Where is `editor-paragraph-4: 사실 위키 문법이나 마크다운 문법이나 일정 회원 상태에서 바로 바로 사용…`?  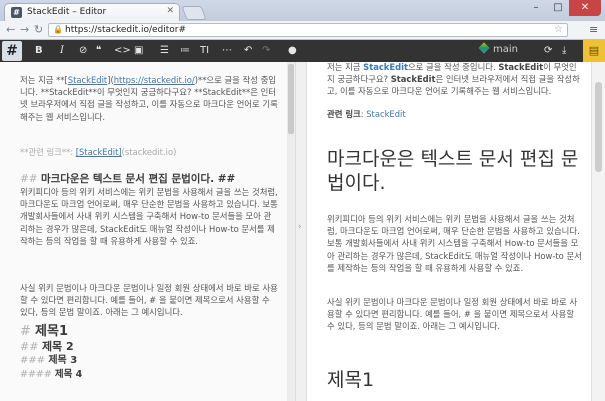 editor-paragraph-4: 사실 위키 문법이나 마크다운 문법이나 일정 회원 상태에서 바로 바로 사용… is located at coordinates (149, 300).